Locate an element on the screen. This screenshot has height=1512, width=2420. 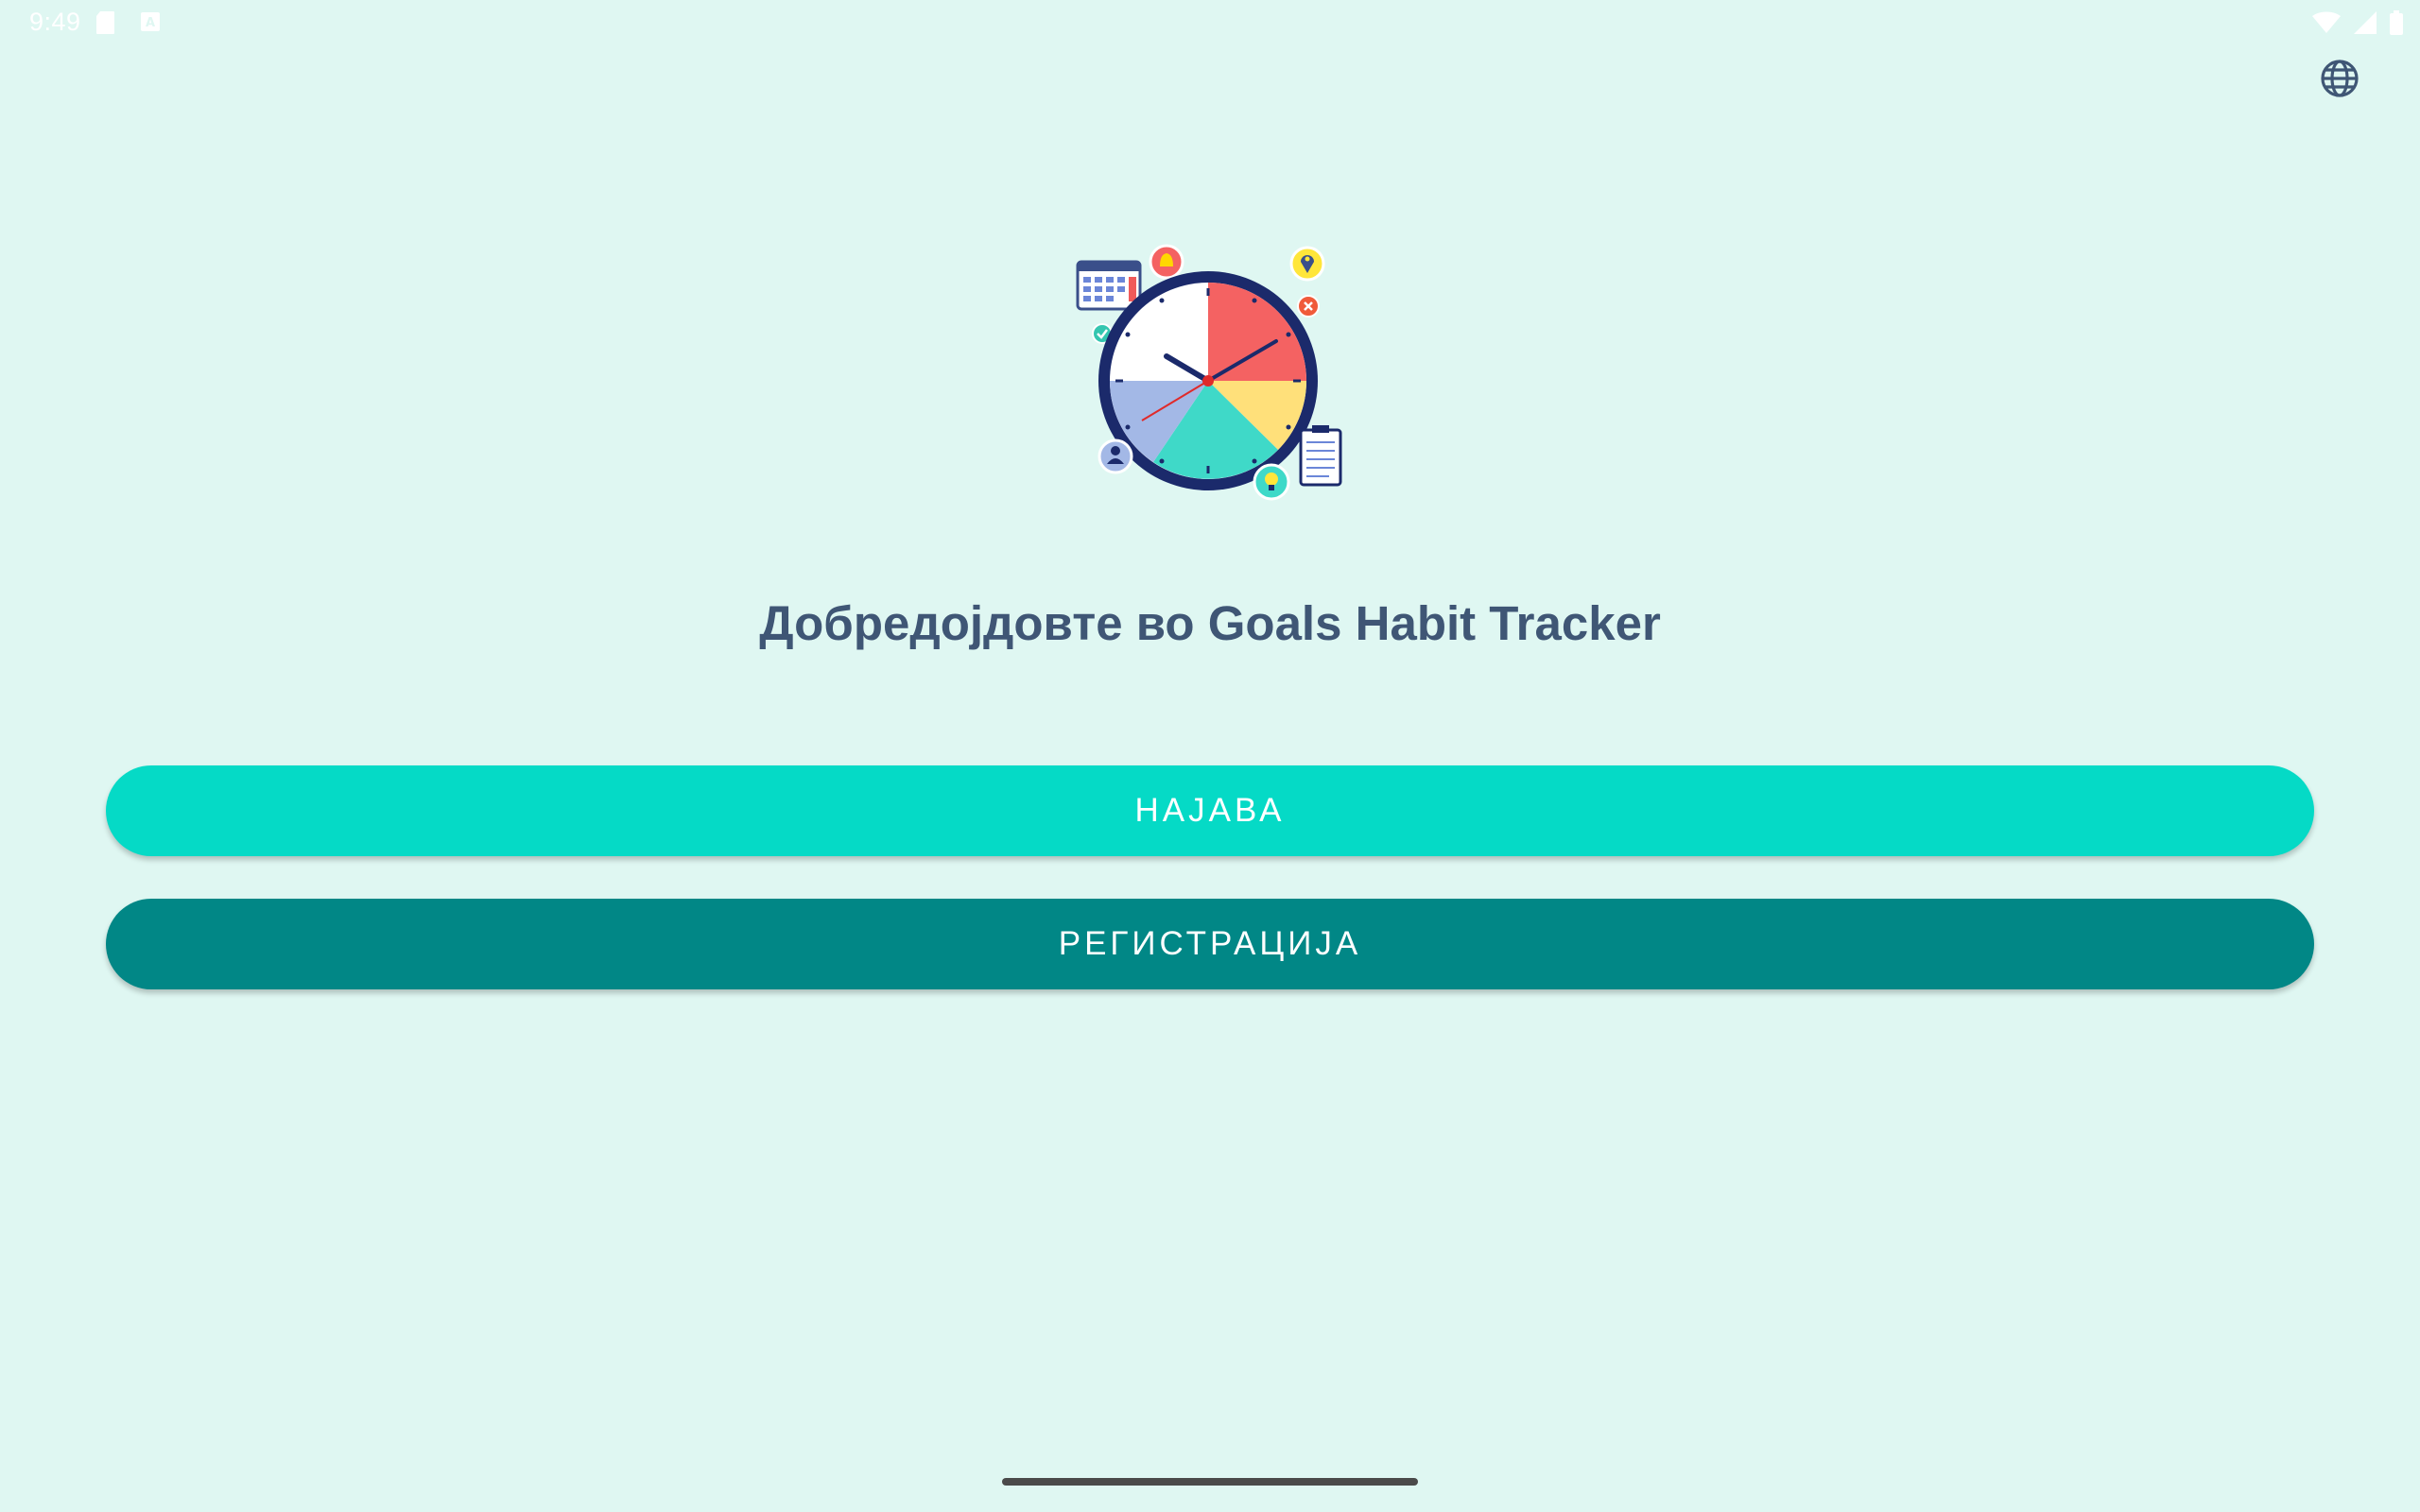
welcome-title: Добредојдовте во Goals Habit Tracker is located at coordinates (1210, 623).